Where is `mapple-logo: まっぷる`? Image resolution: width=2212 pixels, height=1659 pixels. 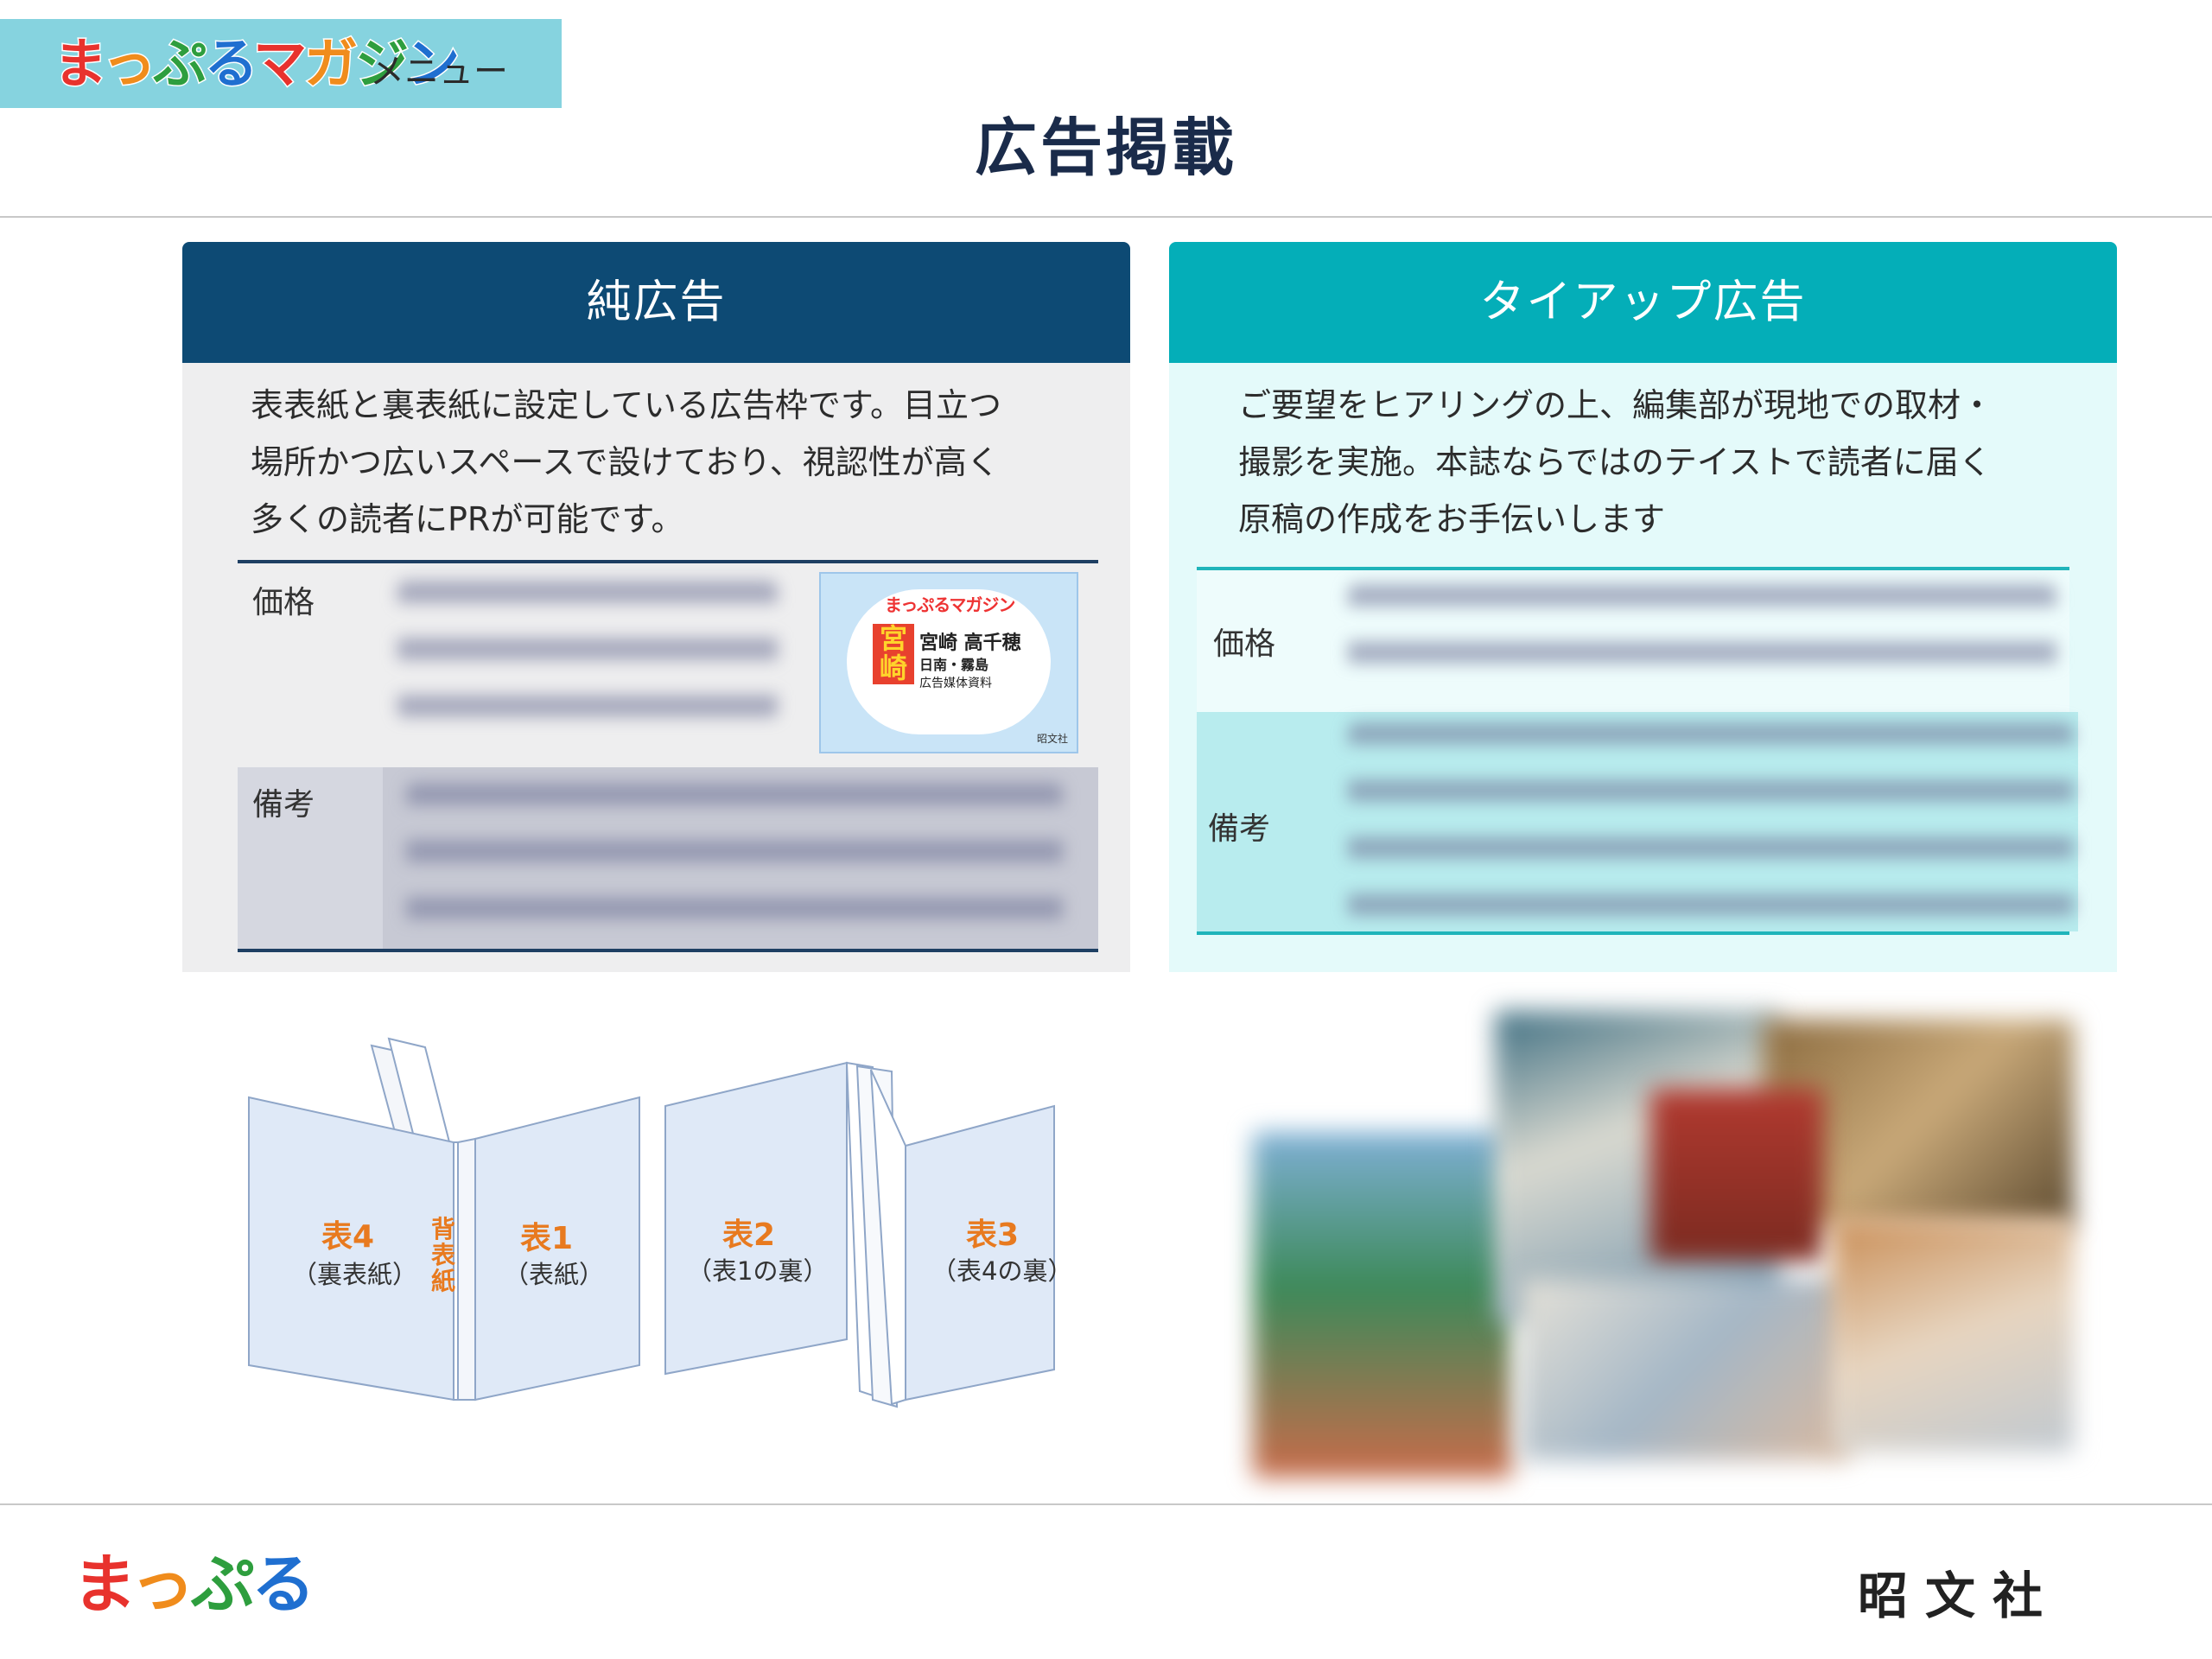 mapple-logo: まっぷる is located at coordinates (194, 1584).